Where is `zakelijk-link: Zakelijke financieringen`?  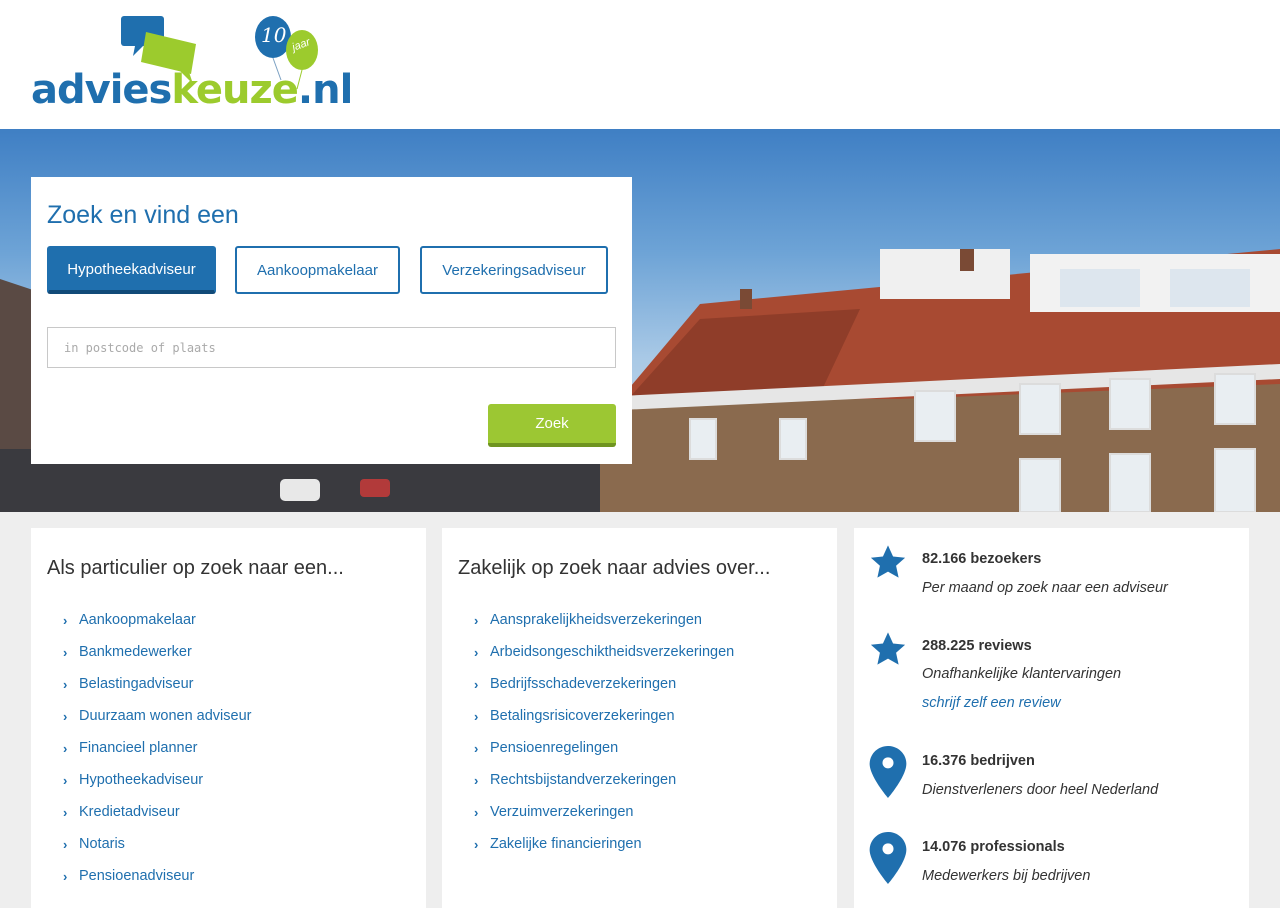 zakelijk-link: Zakelijke financieringen is located at coordinates (566, 844).